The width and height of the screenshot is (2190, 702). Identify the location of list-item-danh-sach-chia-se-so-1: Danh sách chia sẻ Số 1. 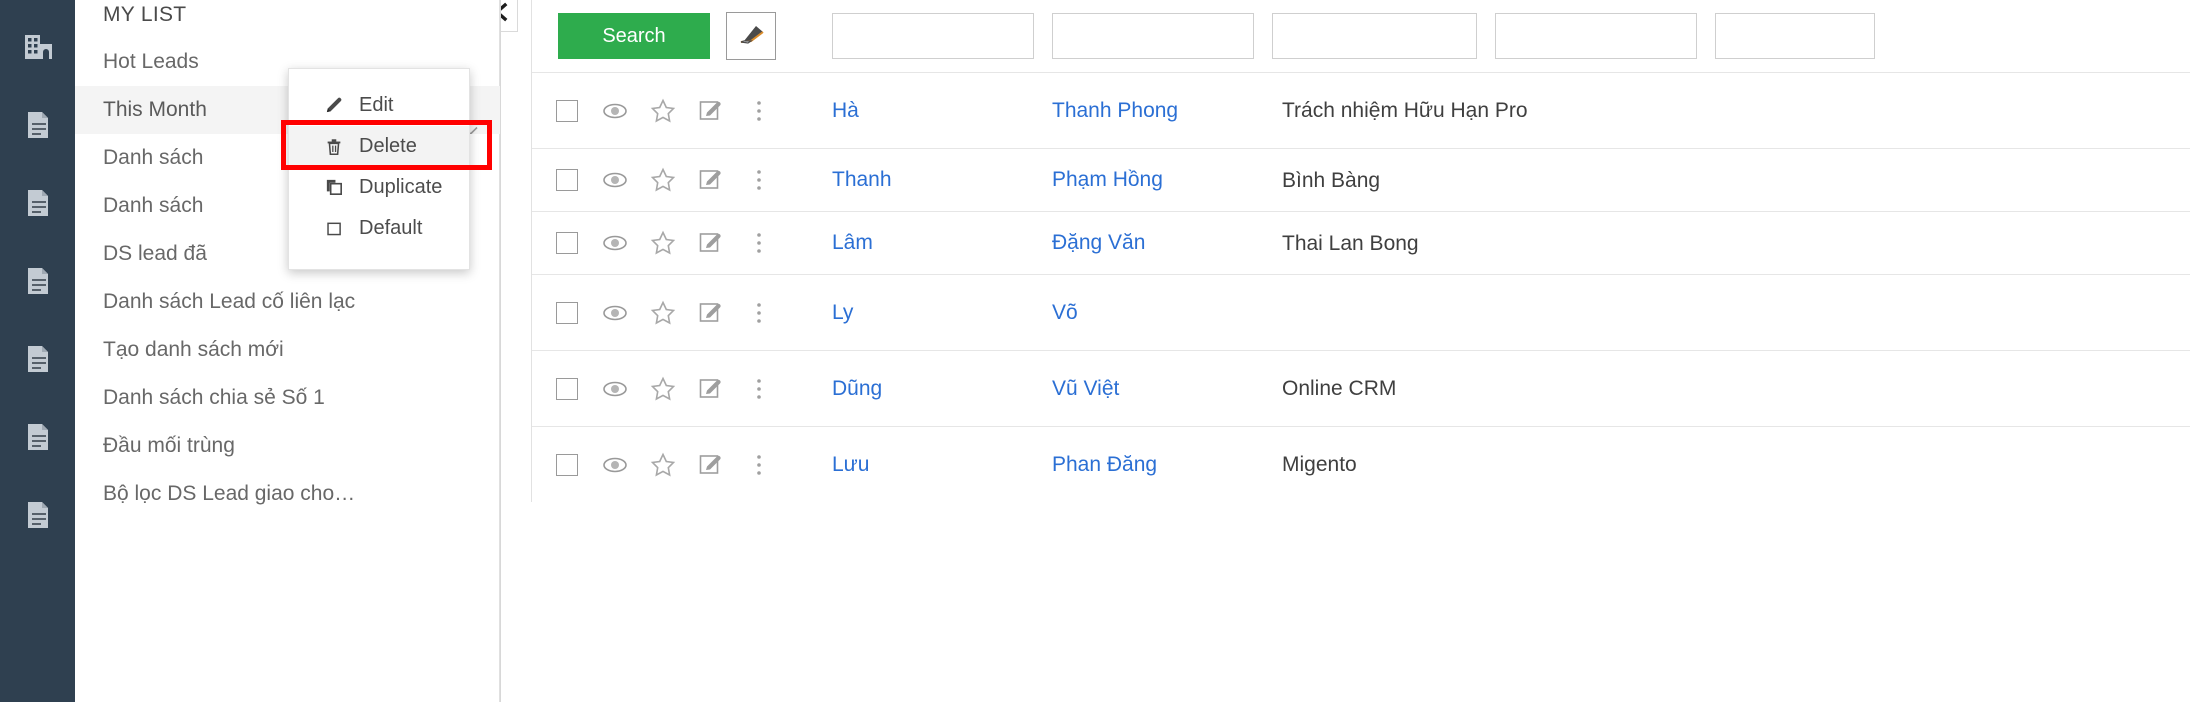
(287, 398).